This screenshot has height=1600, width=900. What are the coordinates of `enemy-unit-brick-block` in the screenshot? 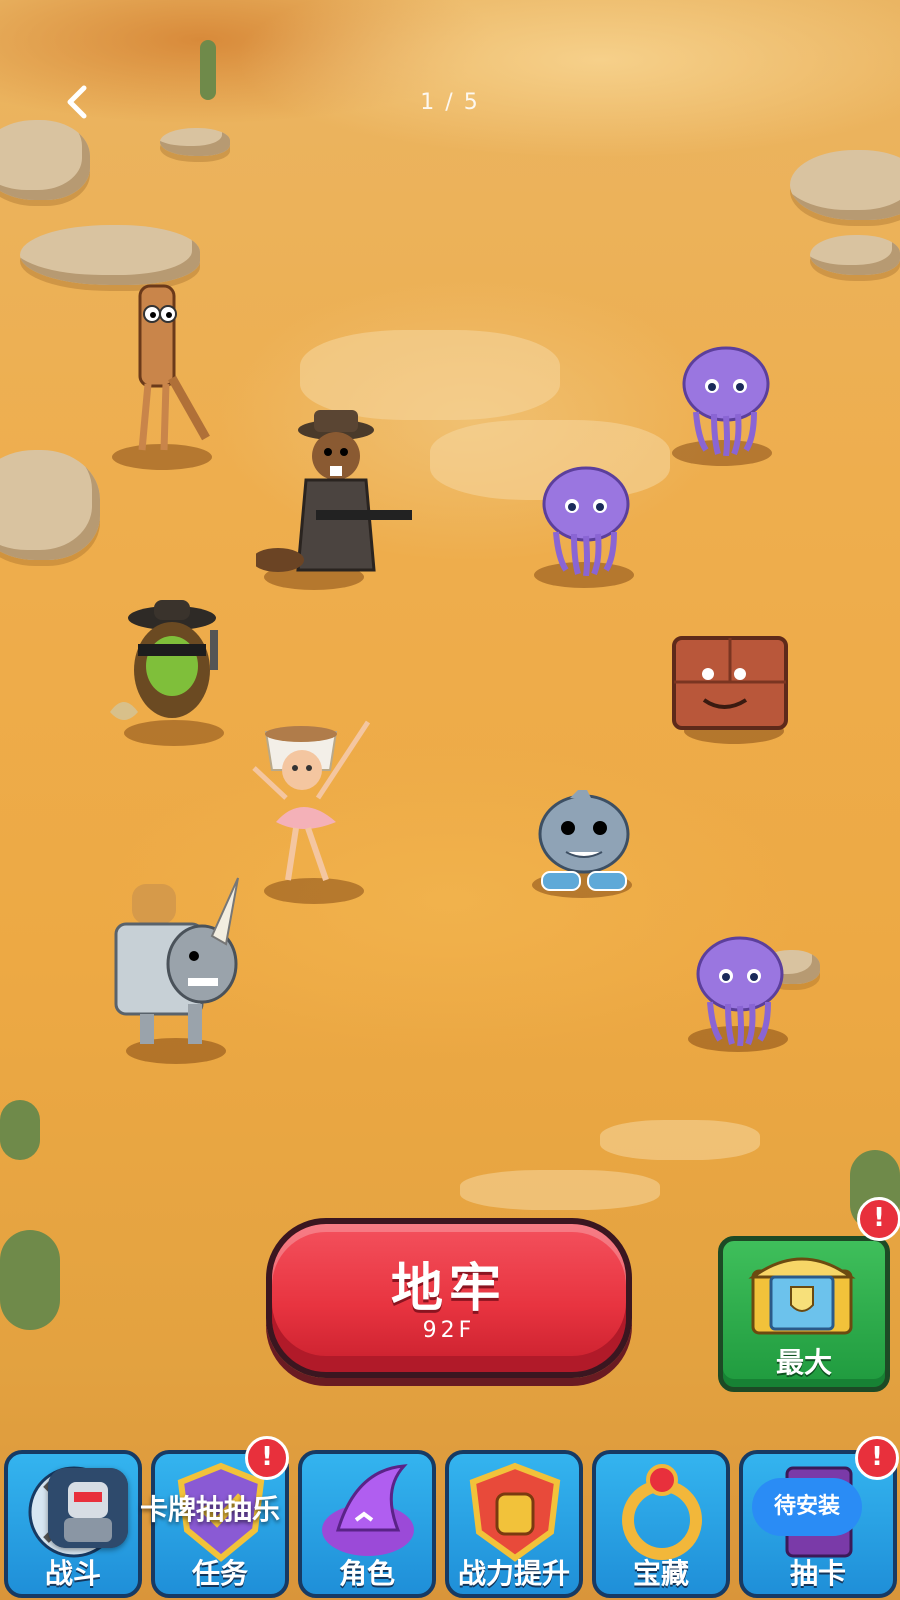 It's located at (730, 684).